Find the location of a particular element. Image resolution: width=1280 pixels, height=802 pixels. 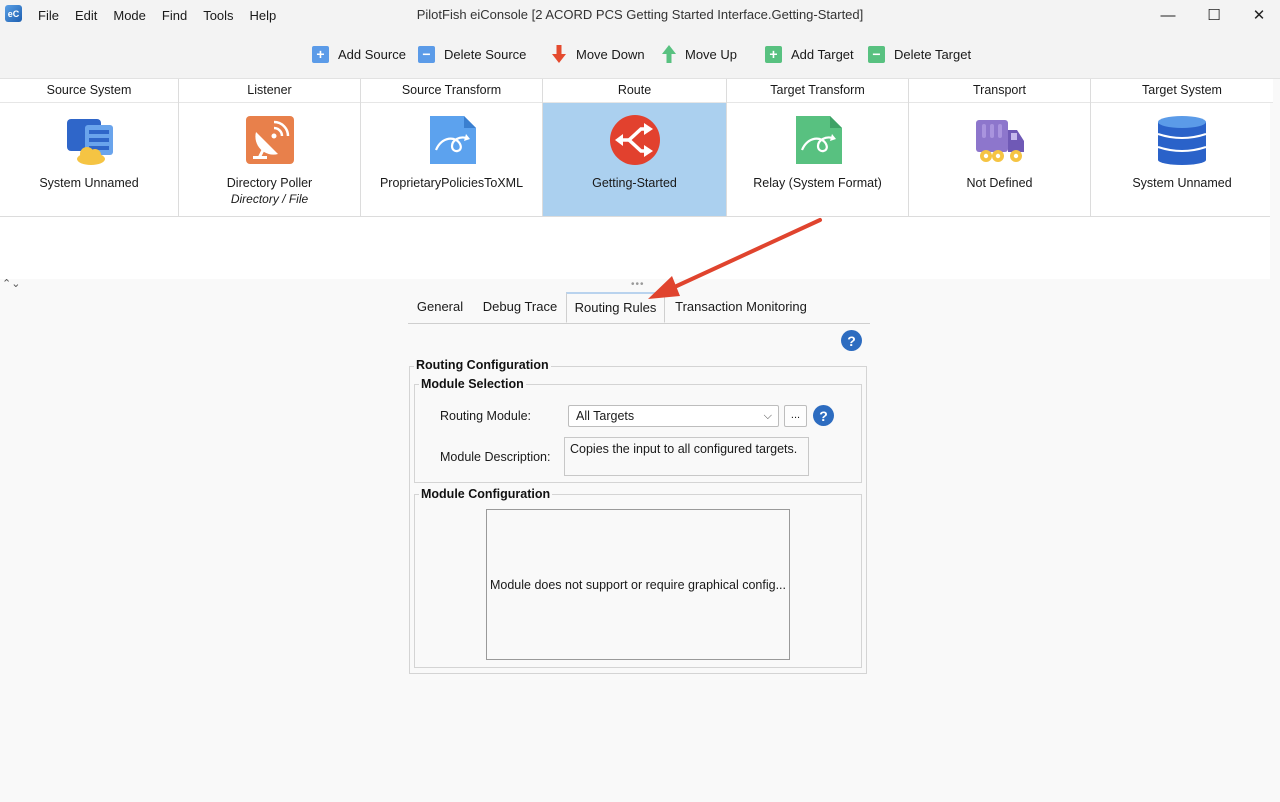

menu-help: Help is located at coordinates (263, 15).